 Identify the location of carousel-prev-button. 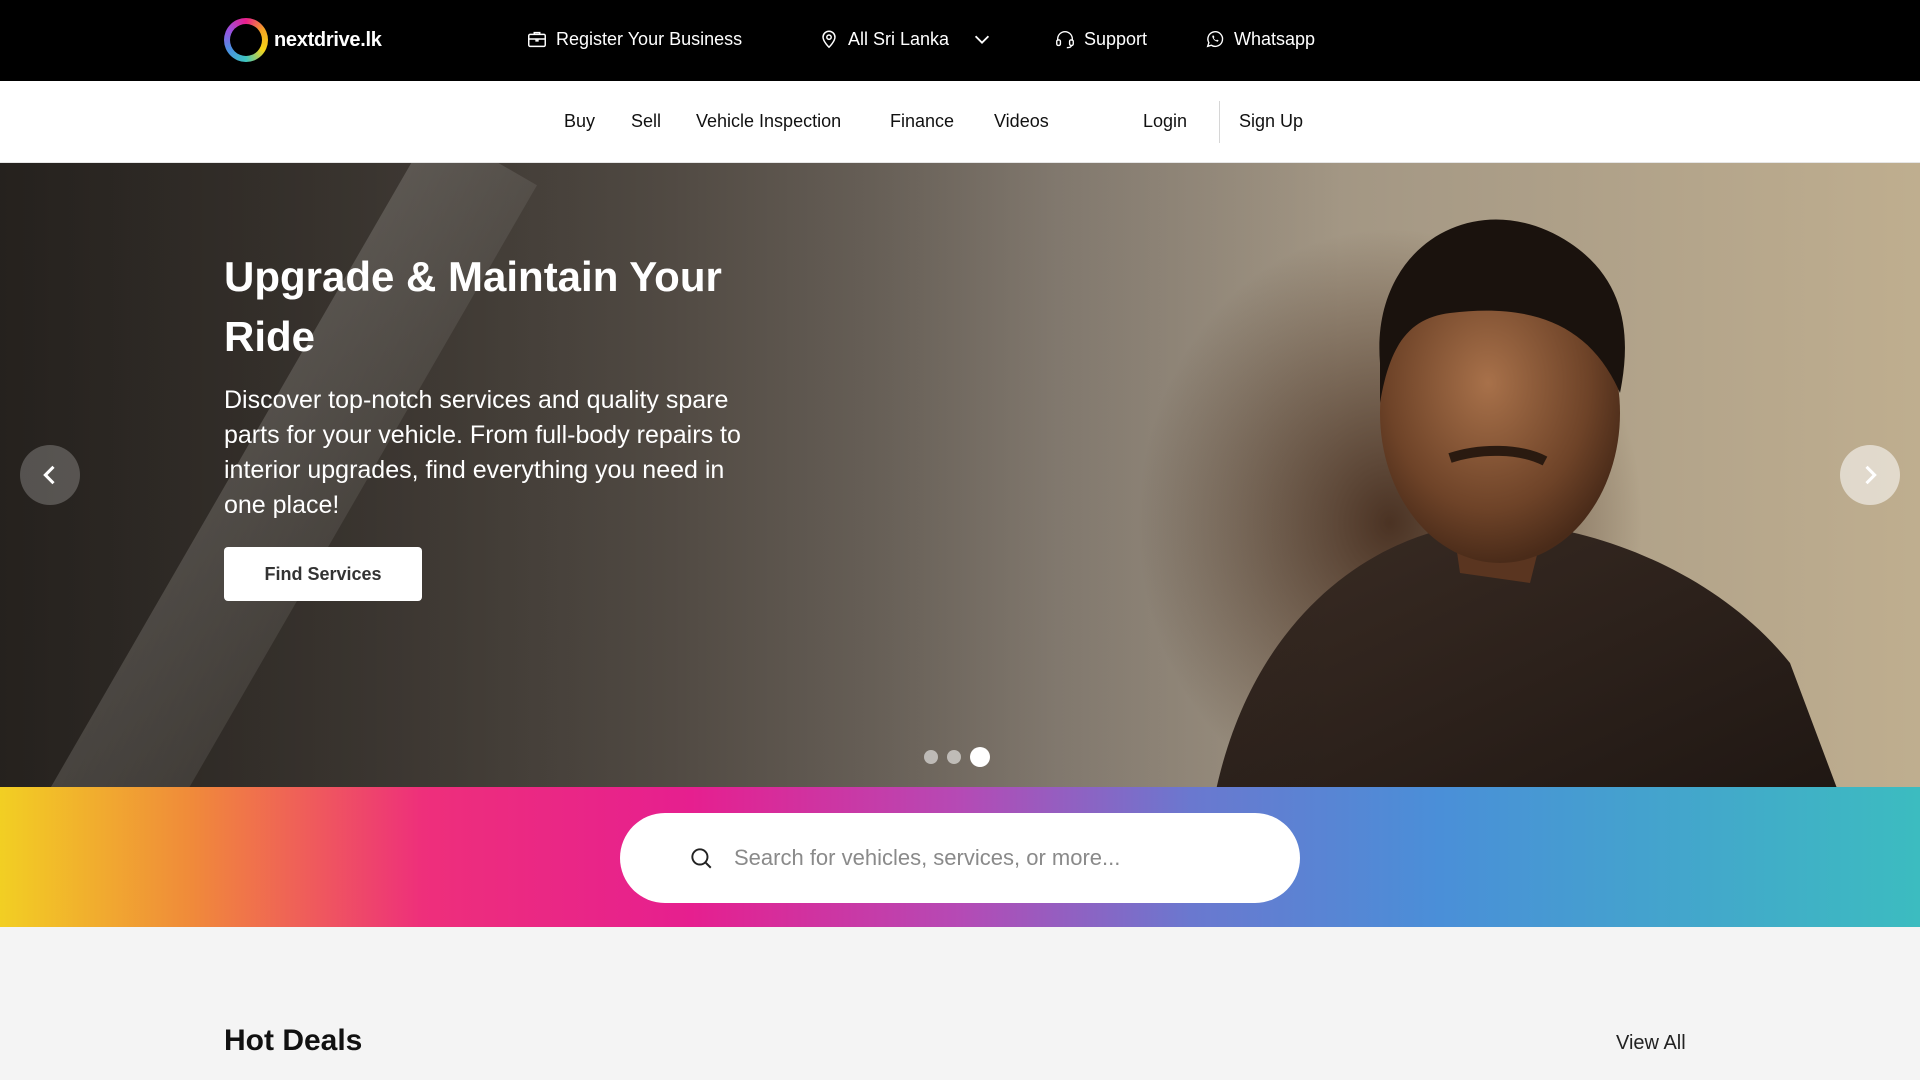
(50, 475).